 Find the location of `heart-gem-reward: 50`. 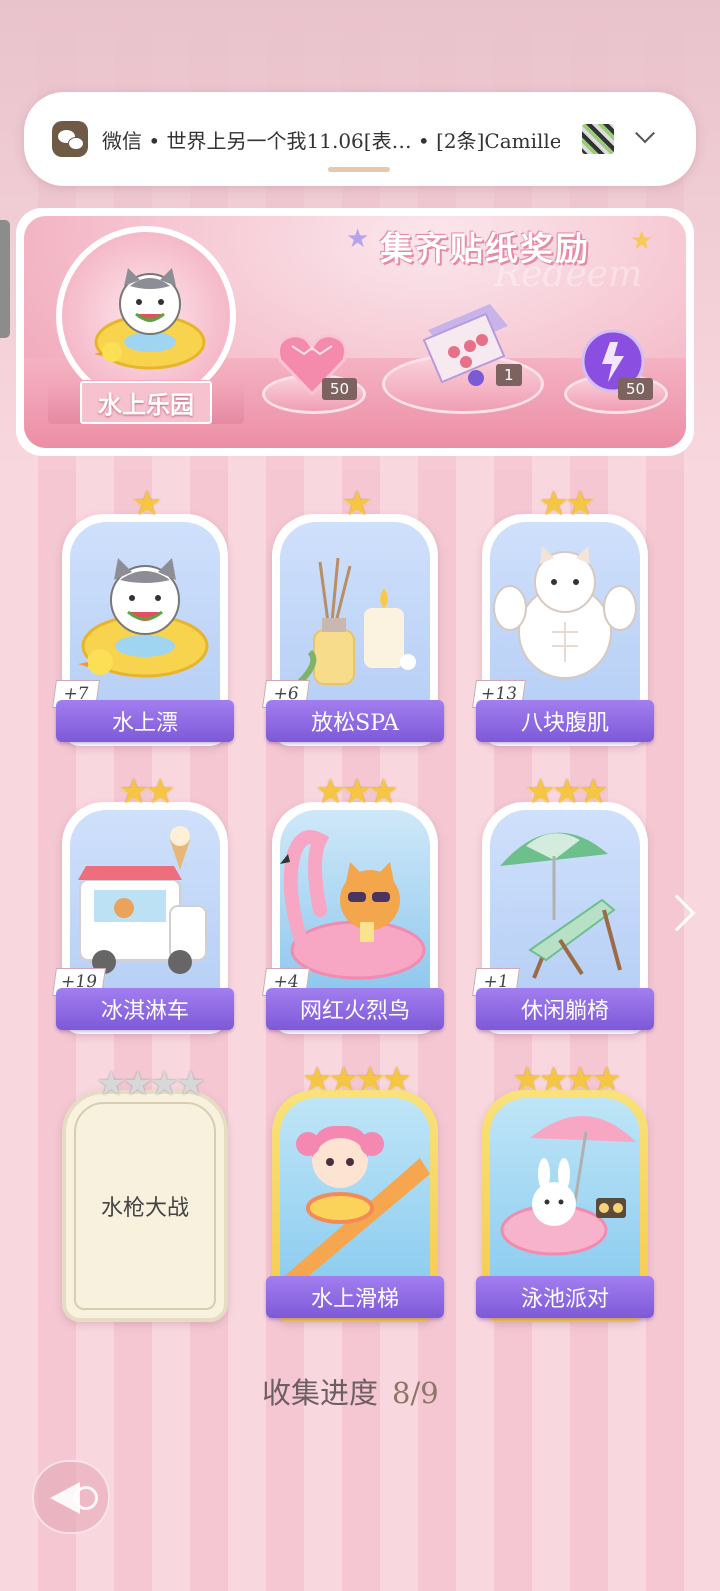

heart-gem-reward: 50 is located at coordinates (317, 367).